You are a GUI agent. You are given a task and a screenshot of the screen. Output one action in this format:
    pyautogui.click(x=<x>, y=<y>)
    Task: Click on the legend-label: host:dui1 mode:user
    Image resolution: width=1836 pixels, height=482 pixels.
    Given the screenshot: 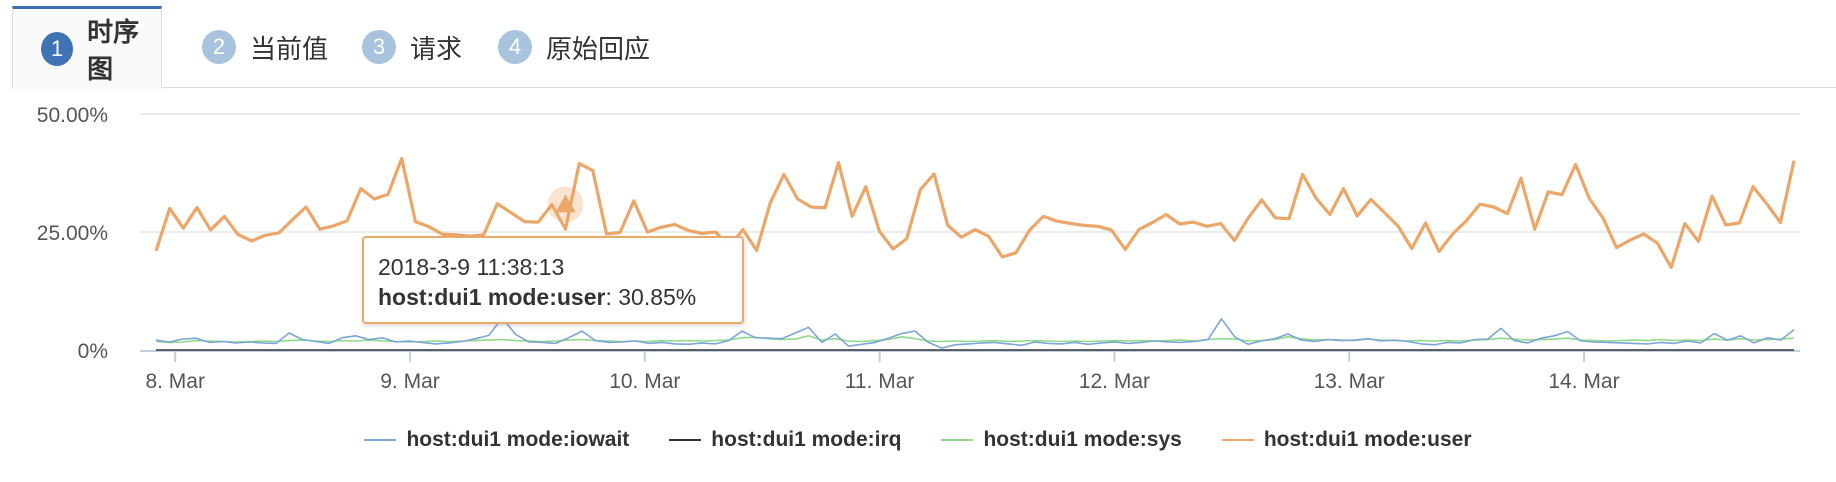 What is the action you would take?
    pyautogui.click(x=1367, y=439)
    